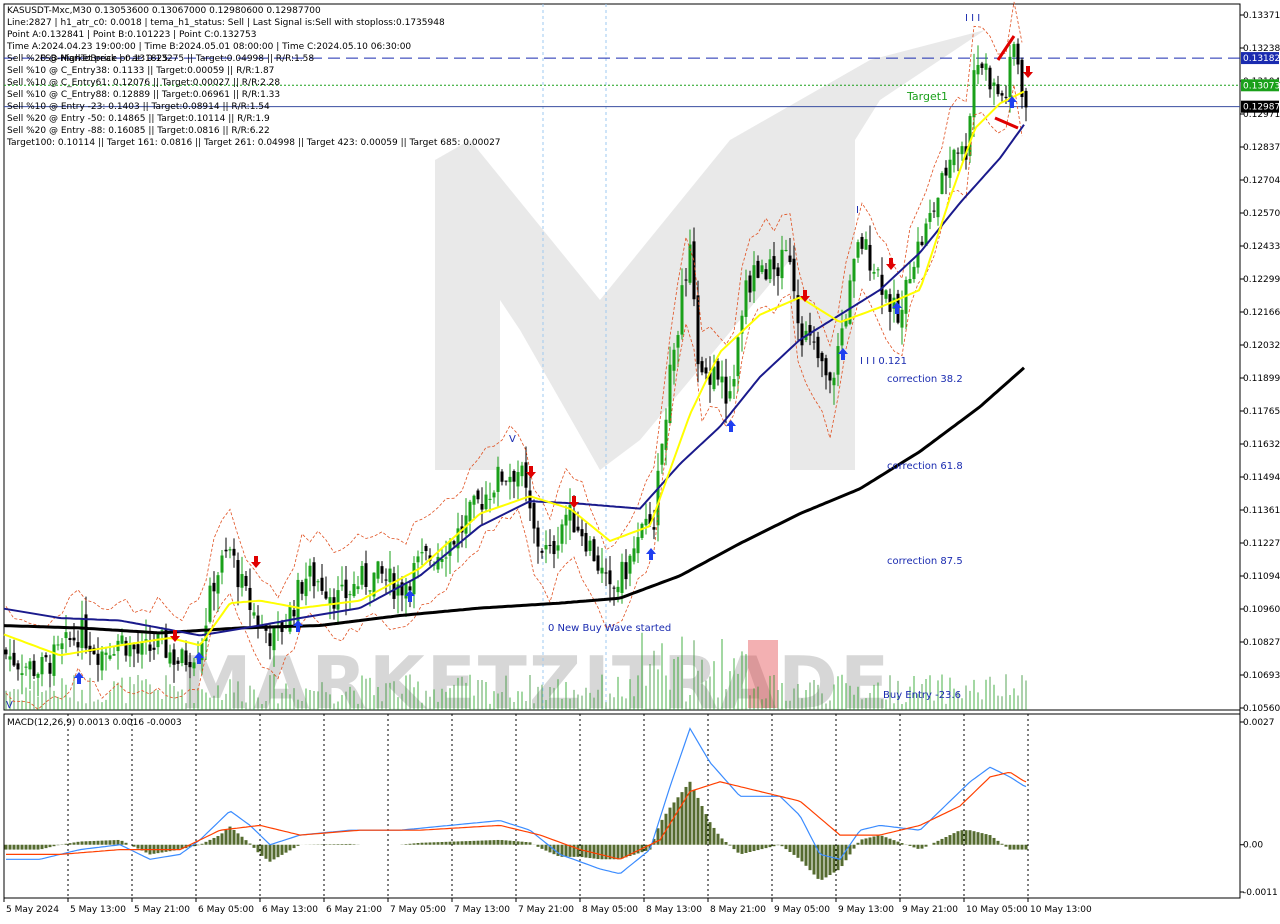 Image resolution: width=1280 pixels, height=924 pixels. What do you see at coordinates (290, 910) in the screenshot?
I see `time-label: 6 May 13:00` at bounding box center [290, 910].